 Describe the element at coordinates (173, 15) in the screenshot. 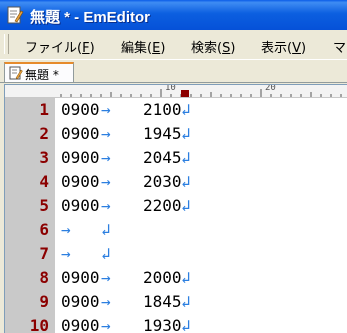

I see `title-bar: 無題 * - EmEditor` at that location.